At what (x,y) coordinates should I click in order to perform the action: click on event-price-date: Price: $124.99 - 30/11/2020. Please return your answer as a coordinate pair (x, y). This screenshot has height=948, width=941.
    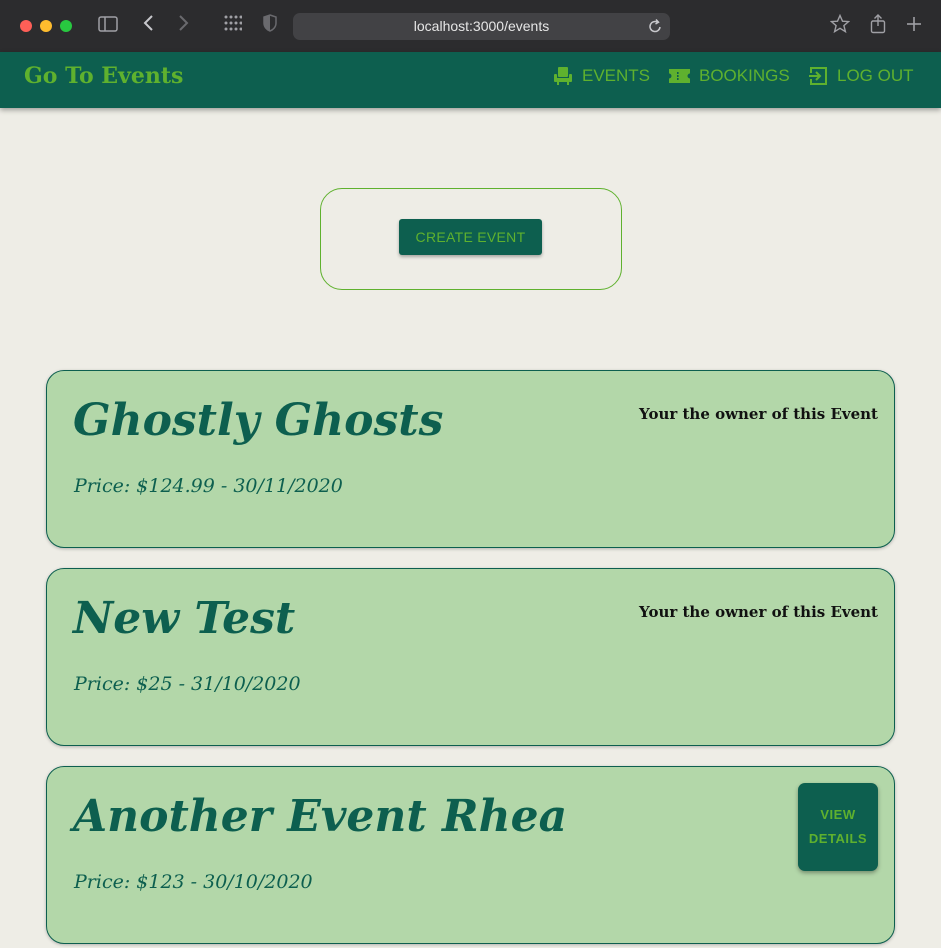
    Looking at the image, I should click on (208, 486).